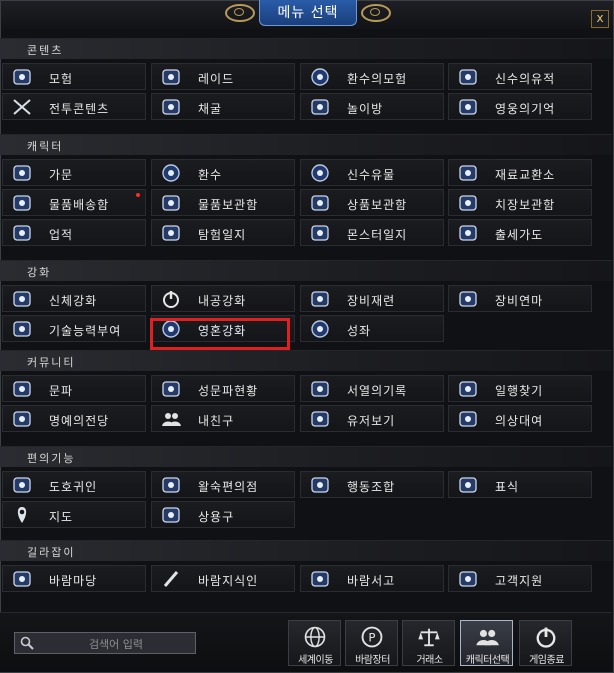 The image size is (614, 673). I want to click on menu-item-exchange: 재료교환소, so click(520, 172).